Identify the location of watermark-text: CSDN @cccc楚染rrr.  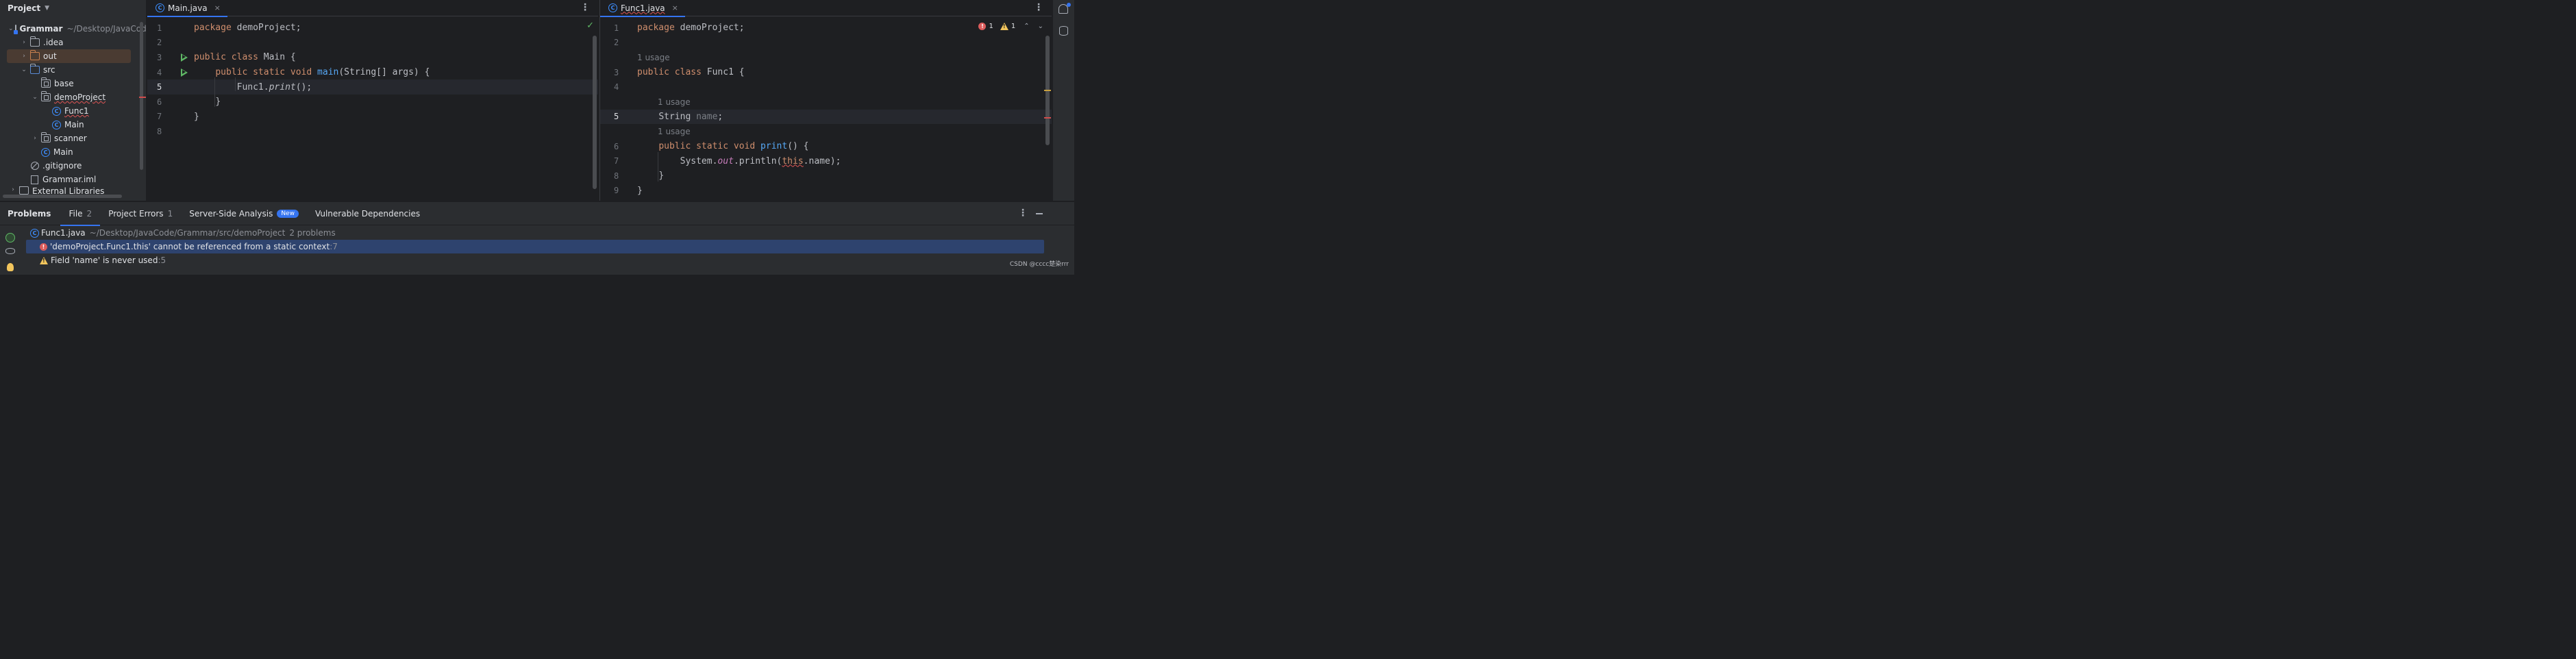
(1039, 264).